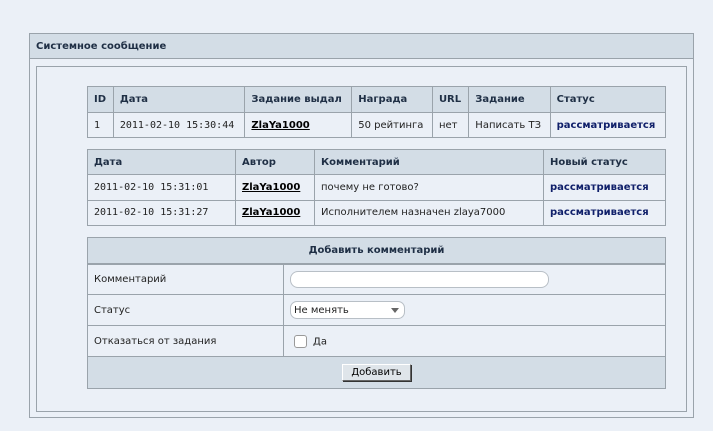 Image resolution: width=713 pixels, height=431 pixels. What do you see at coordinates (429, 187) in the screenshot?
I see `comment-text: почему не готово?` at bounding box center [429, 187].